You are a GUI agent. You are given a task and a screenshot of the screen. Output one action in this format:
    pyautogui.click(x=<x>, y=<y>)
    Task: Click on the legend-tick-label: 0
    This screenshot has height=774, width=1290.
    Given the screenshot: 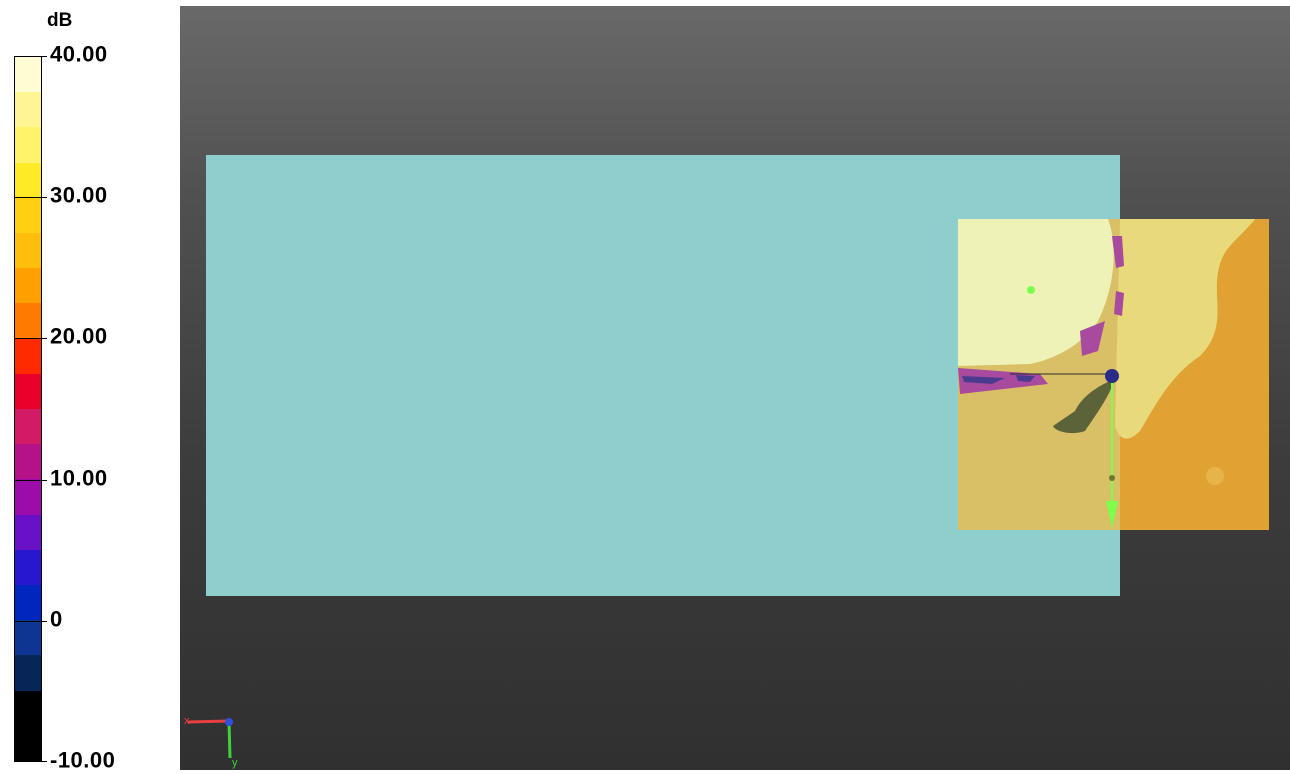 What is the action you would take?
    pyautogui.click(x=56, y=619)
    